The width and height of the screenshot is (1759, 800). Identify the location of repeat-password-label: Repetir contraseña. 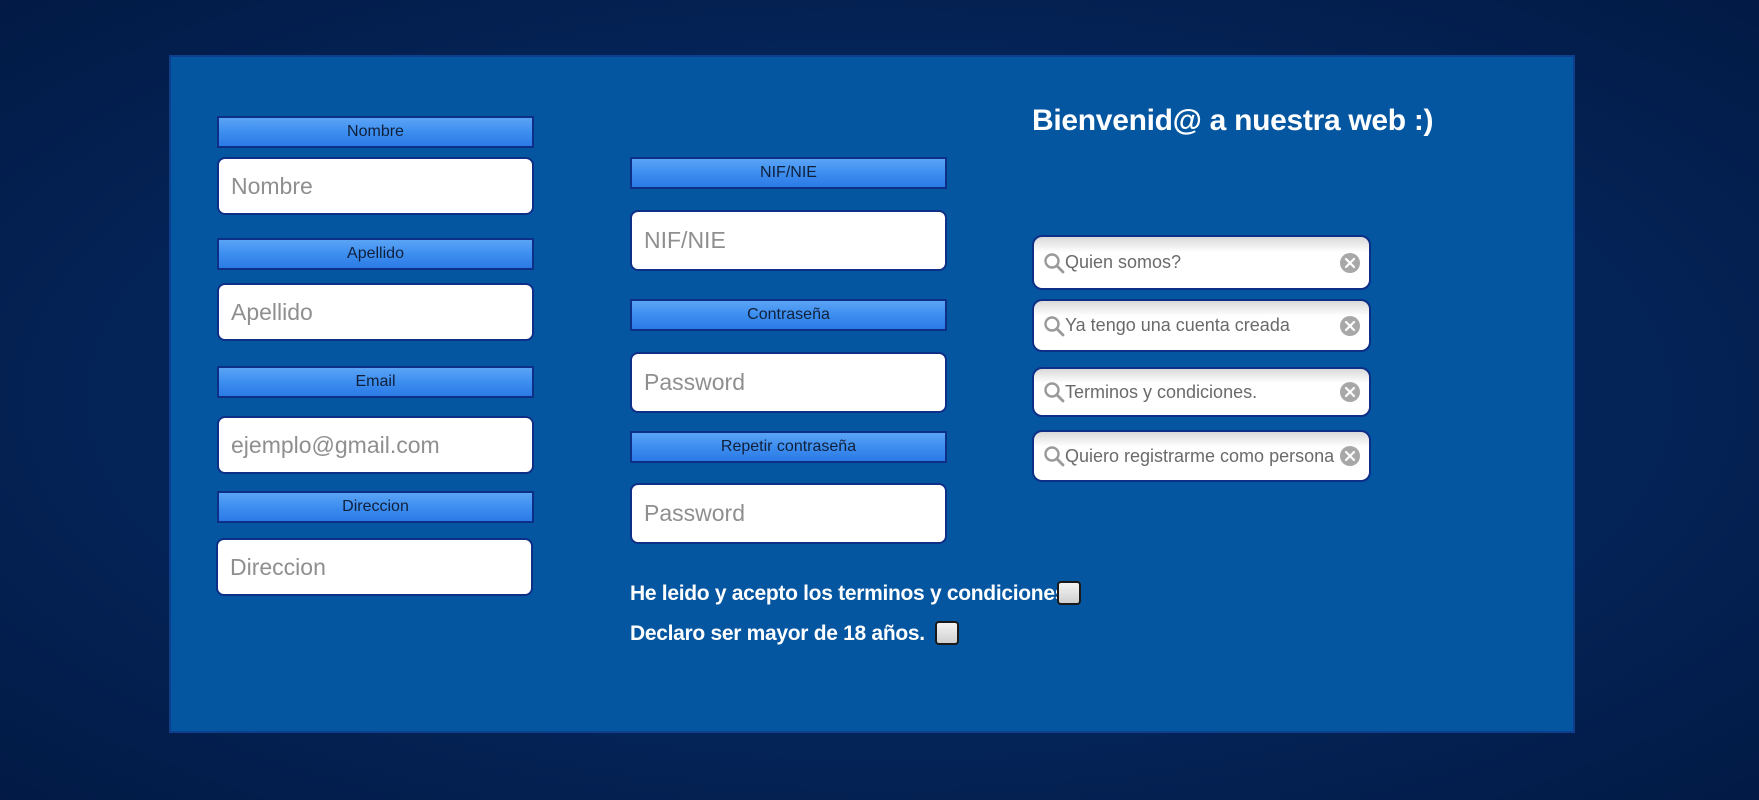
(788, 447).